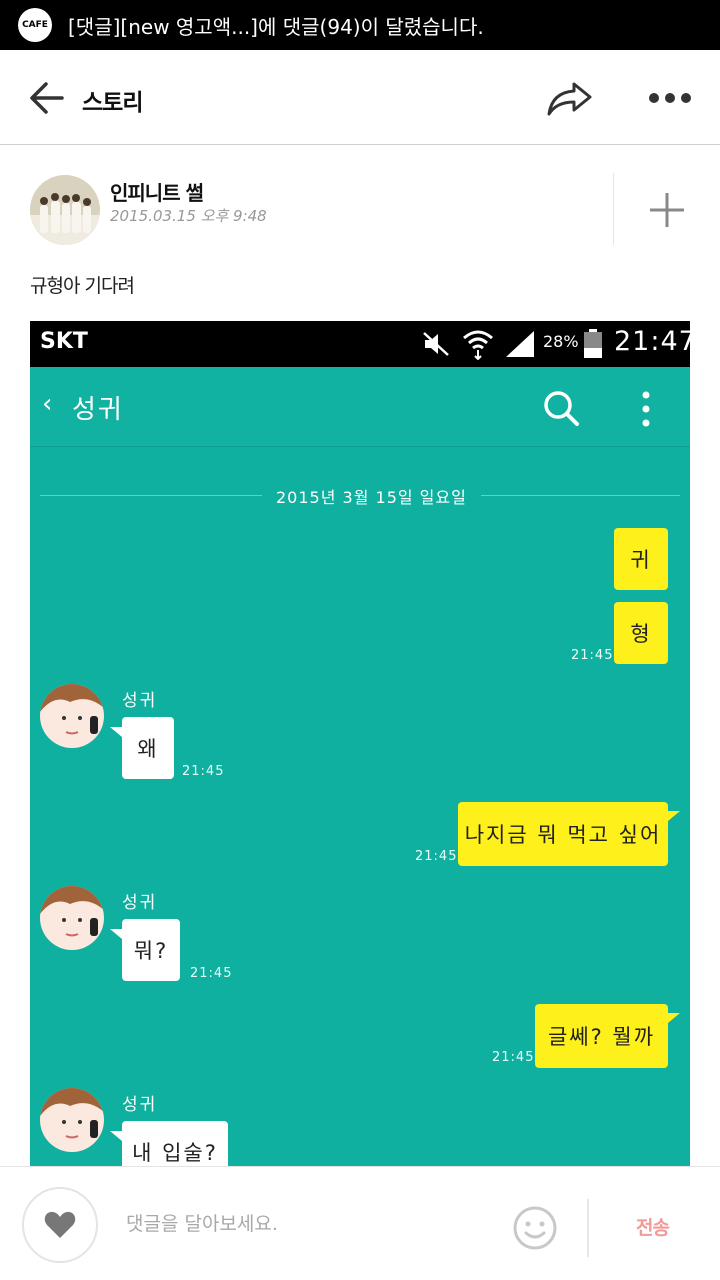 The image size is (720, 1280). What do you see at coordinates (360, 407) in the screenshot?
I see `chat-header: ‹ 성귀` at bounding box center [360, 407].